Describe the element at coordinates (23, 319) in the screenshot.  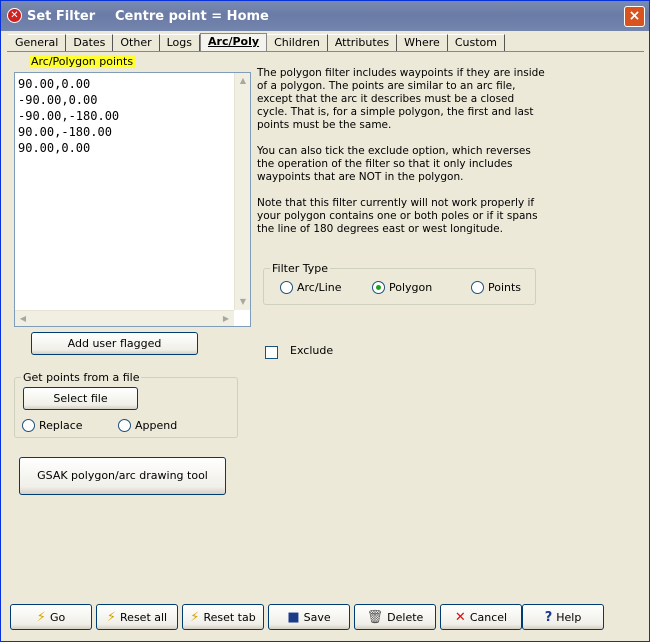
I see `scroll-left-icon: ◀` at that location.